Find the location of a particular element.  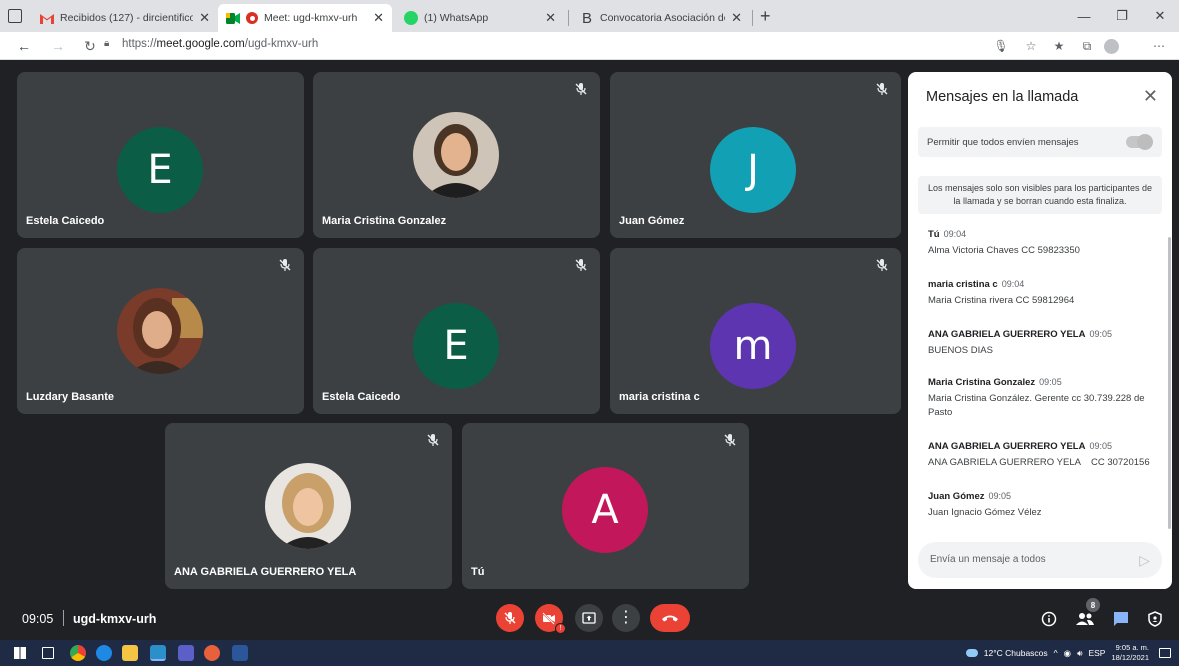

participant-avatar: m is located at coordinates (753, 346).